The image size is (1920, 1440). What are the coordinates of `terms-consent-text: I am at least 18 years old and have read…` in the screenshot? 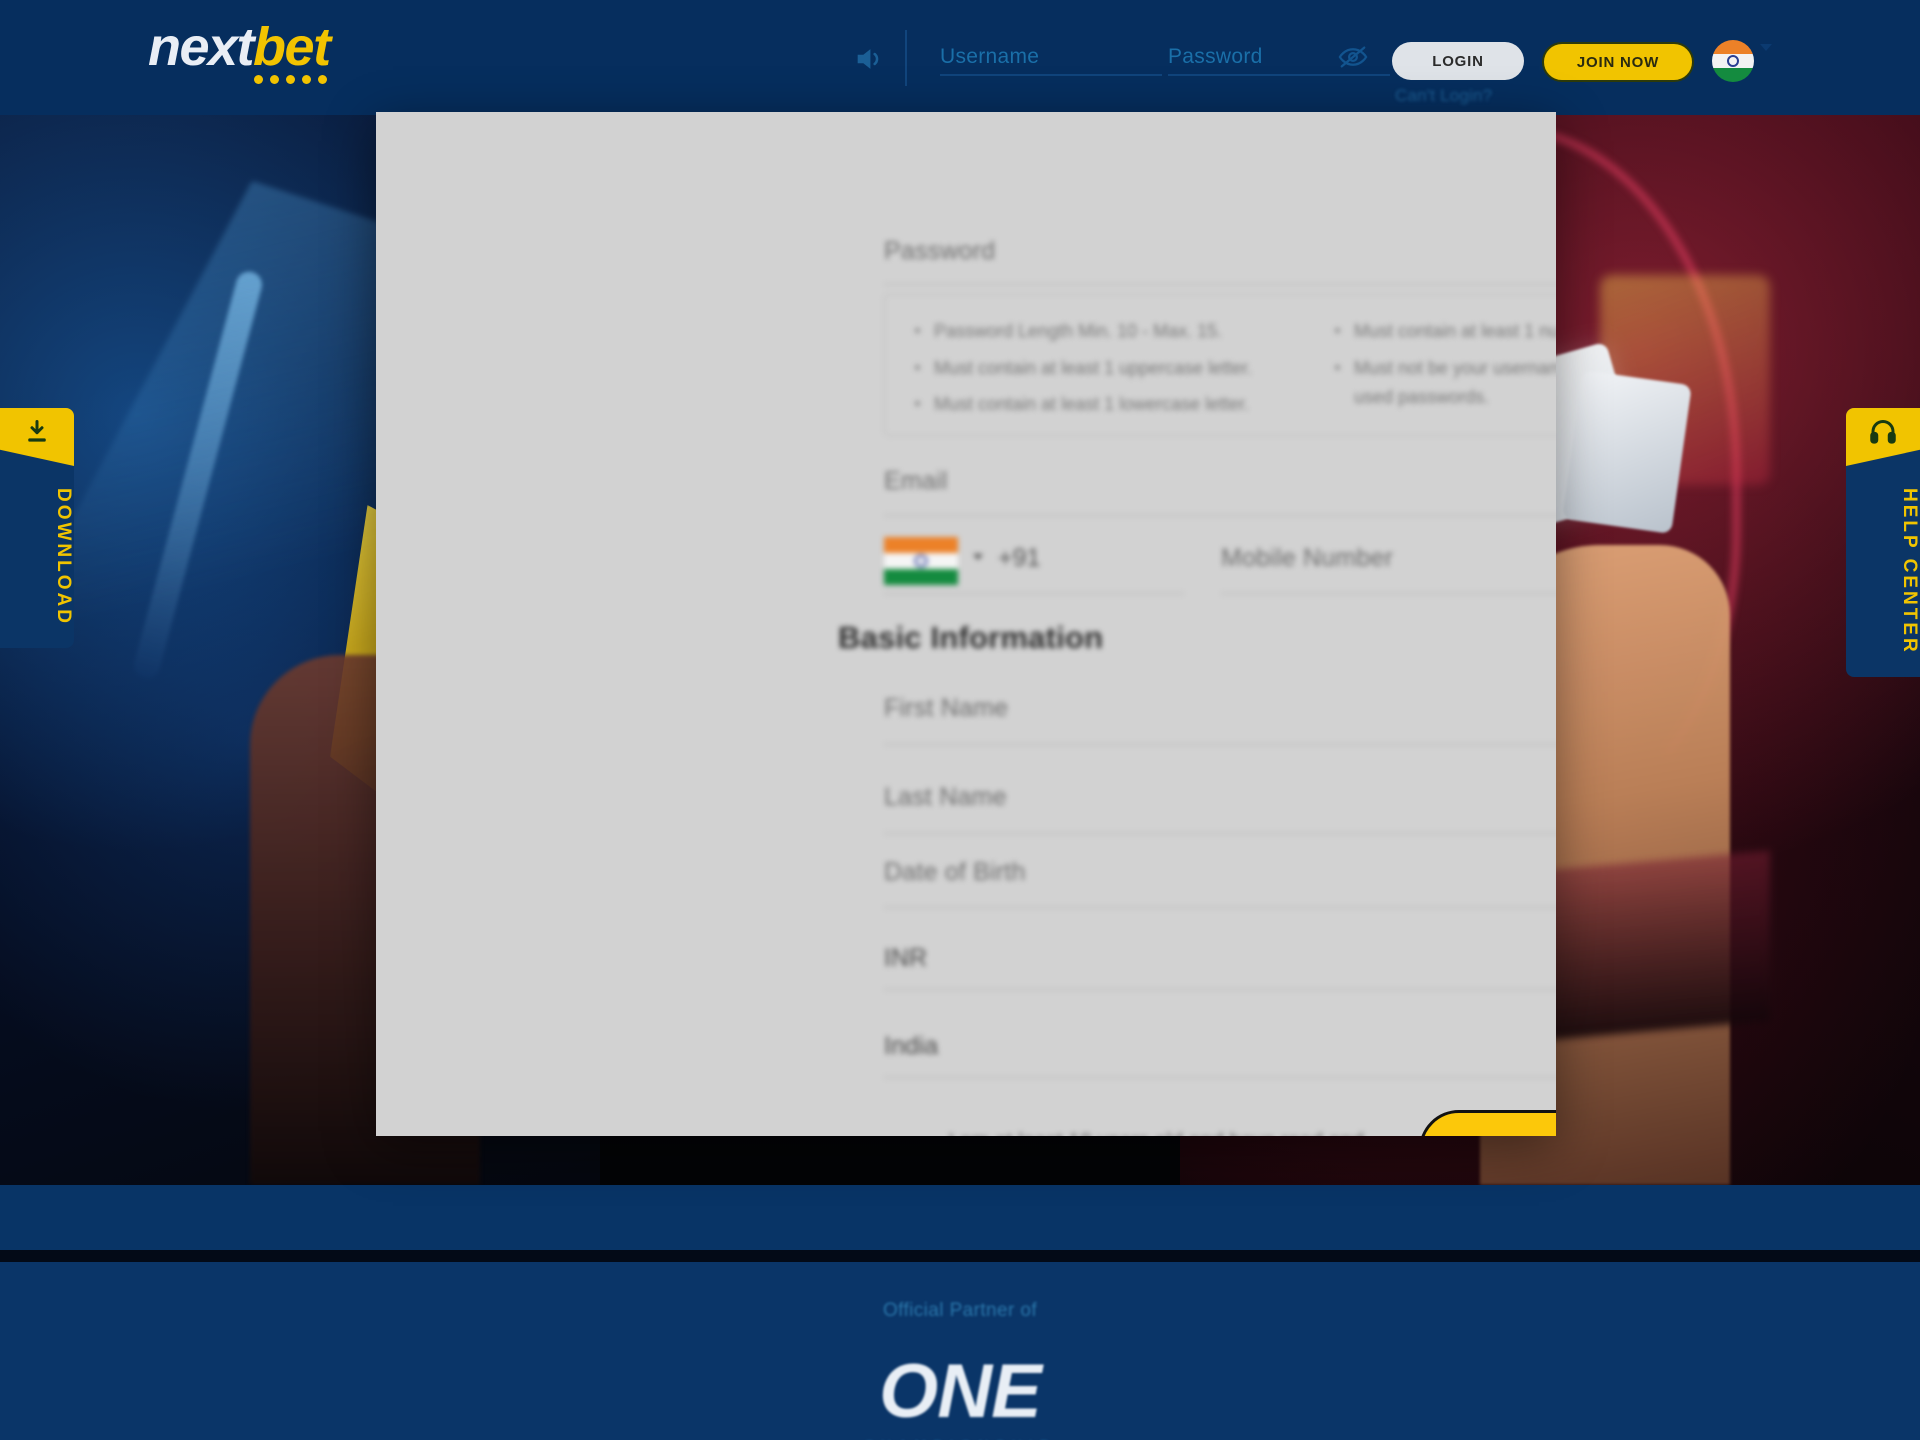 It's located at (1156, 1131).